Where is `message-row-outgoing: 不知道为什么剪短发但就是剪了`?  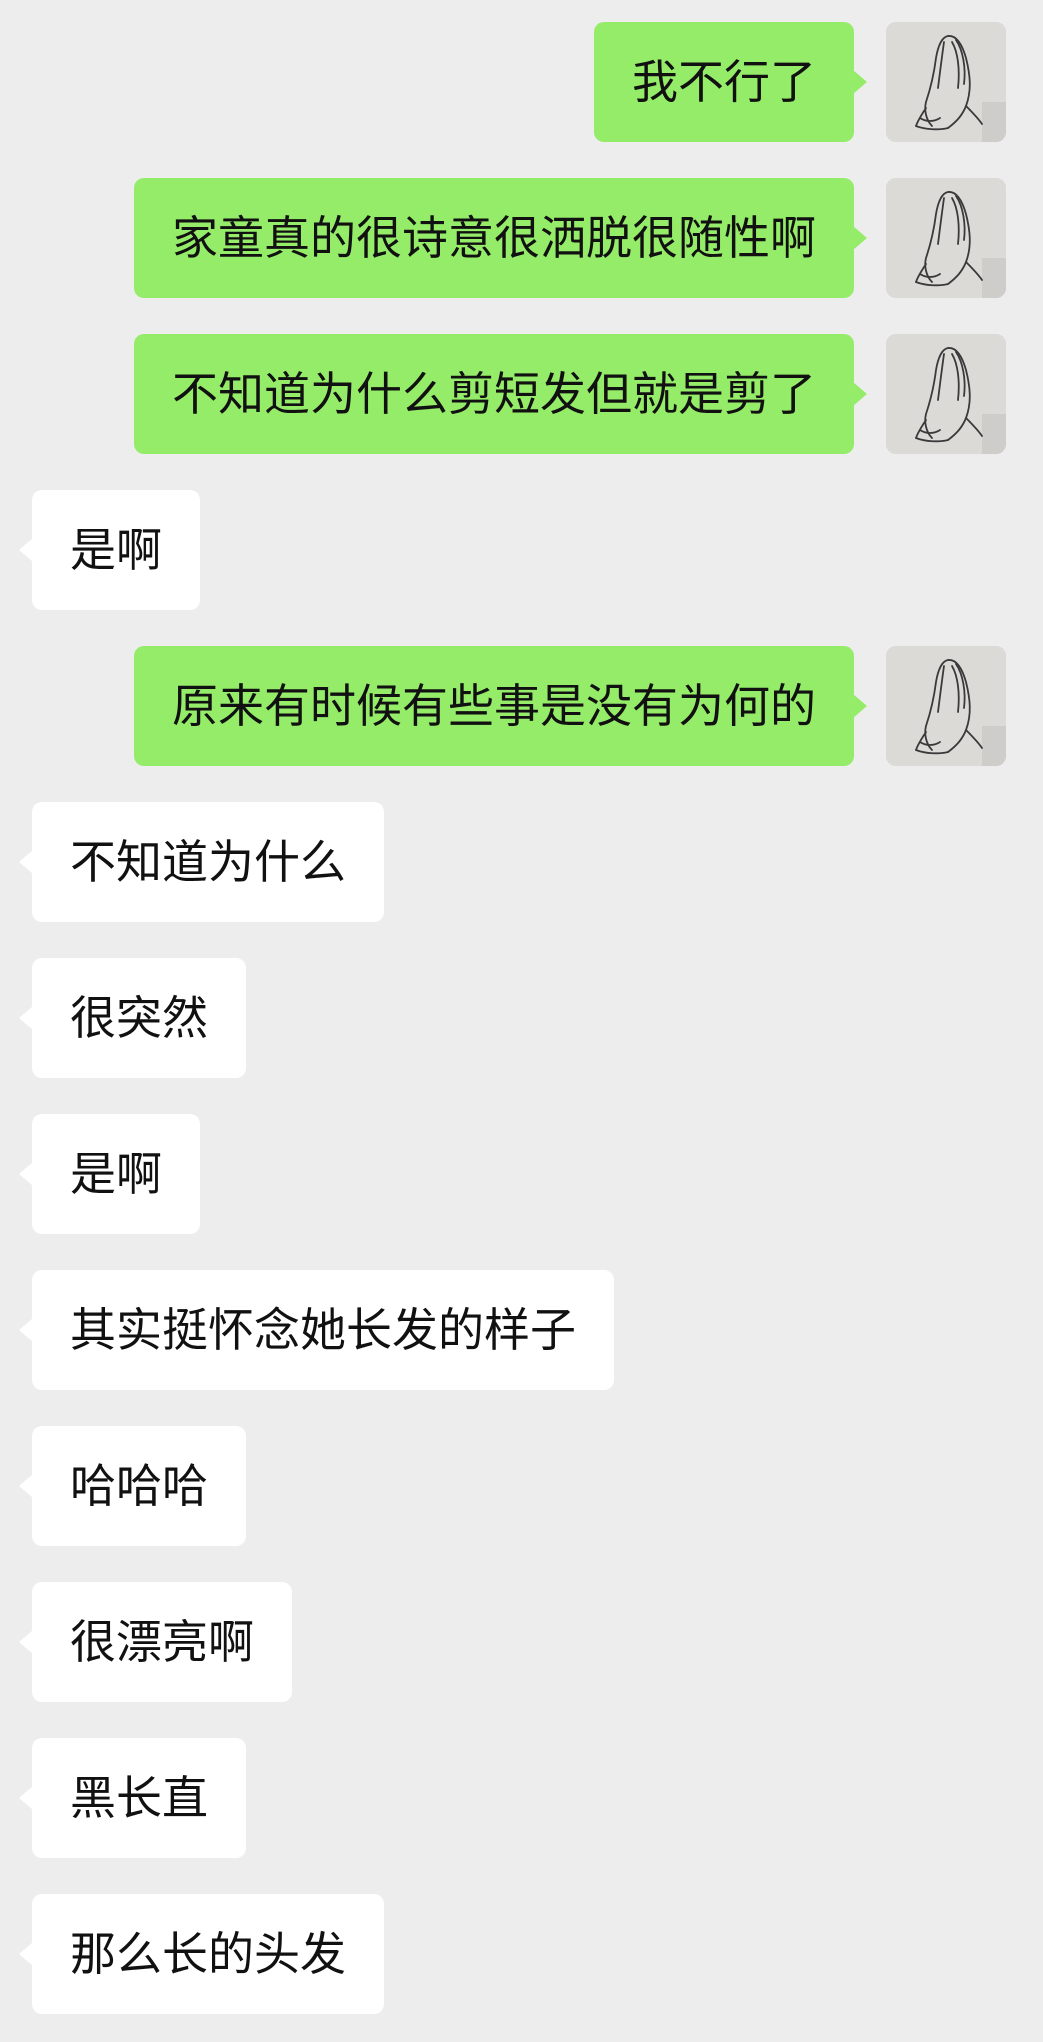
message-row-outgoing: 不知道为什么剪短发但就是剪了 is located at coordinates (521, 394).